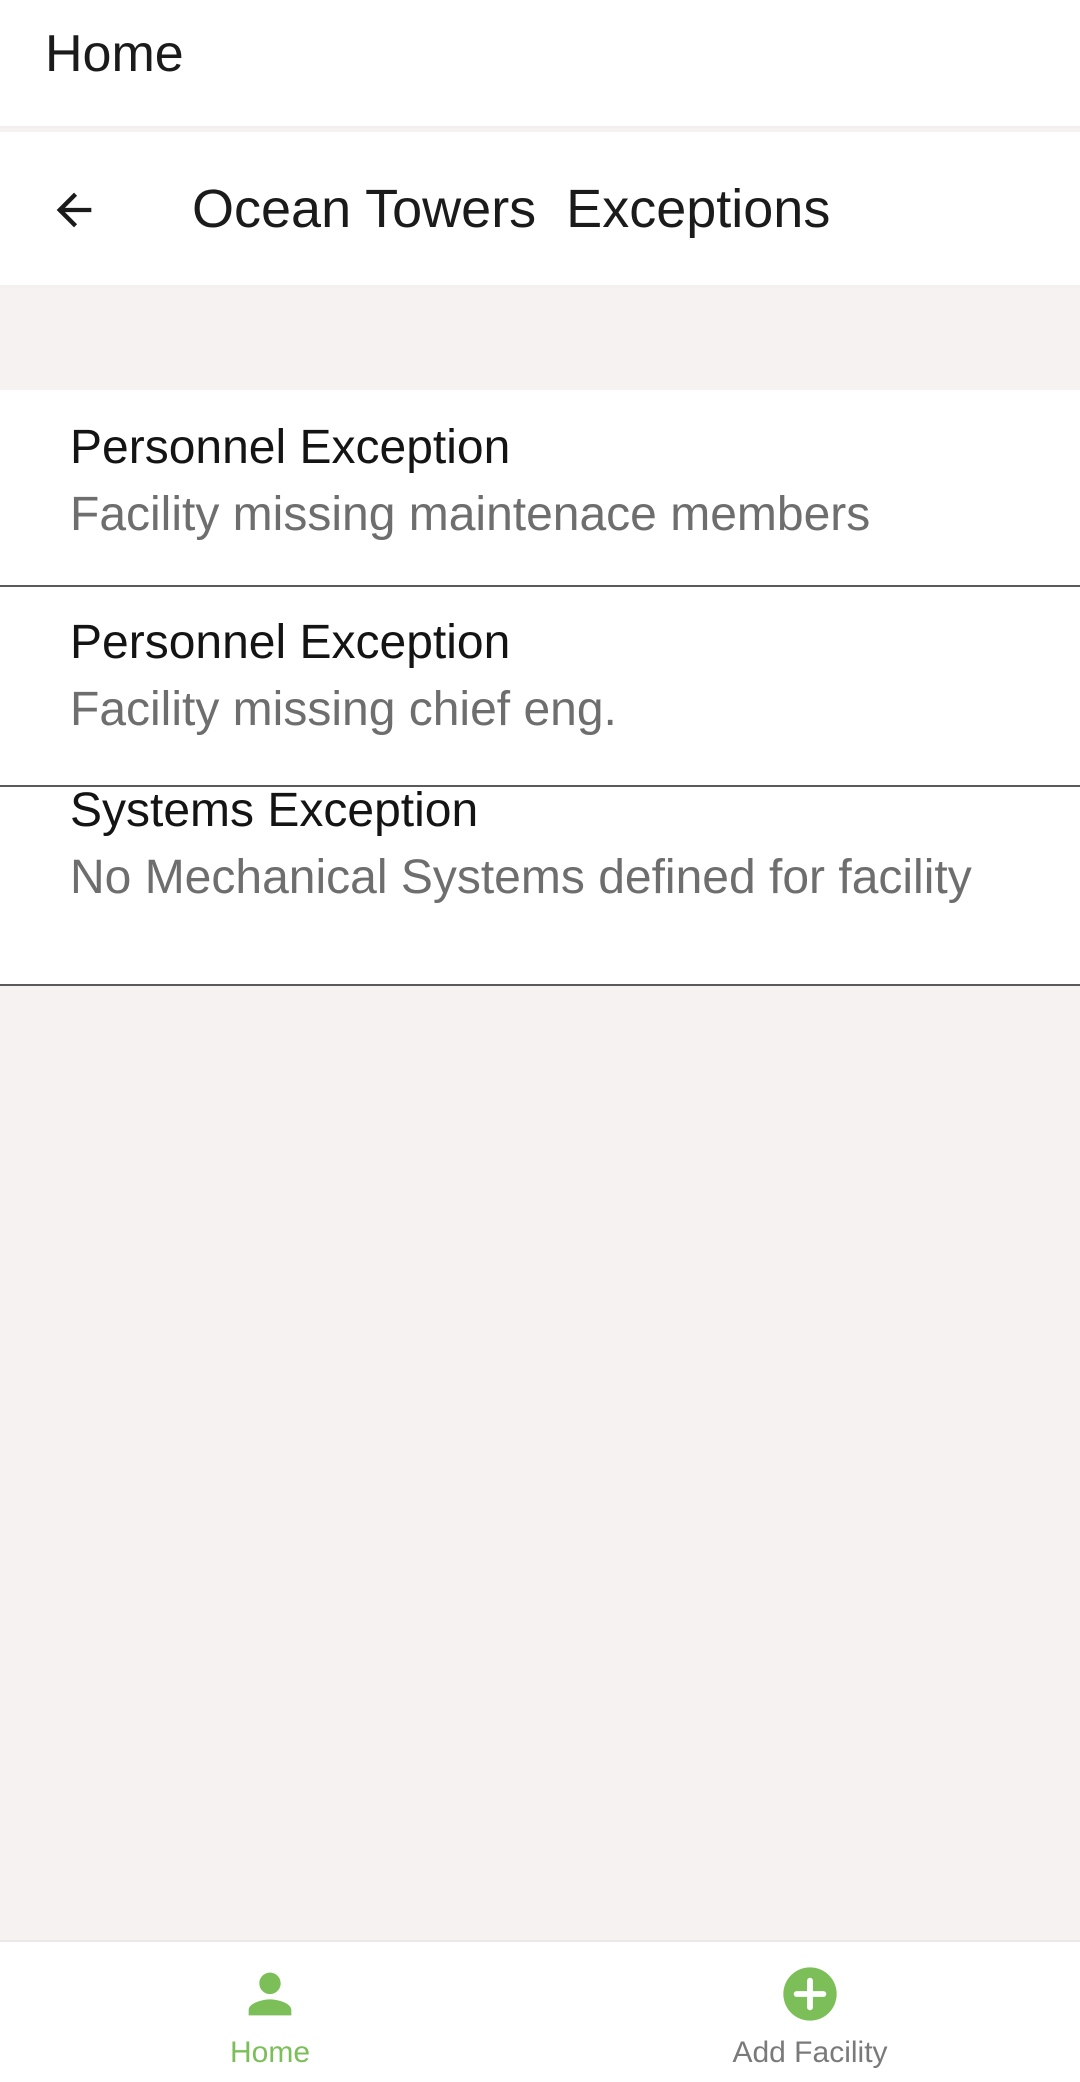 This screenshot has height=2082, width=1080. Describe the element at coordinates (470, 514) in the screenshot. I see `exception-description: Facility missing maintenace members` at that location.